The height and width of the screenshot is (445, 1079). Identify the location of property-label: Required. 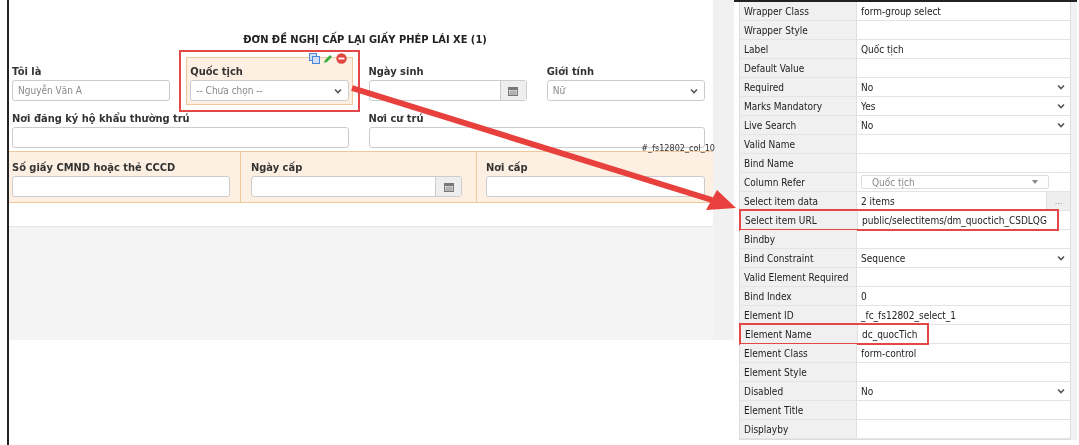
(798, 87).